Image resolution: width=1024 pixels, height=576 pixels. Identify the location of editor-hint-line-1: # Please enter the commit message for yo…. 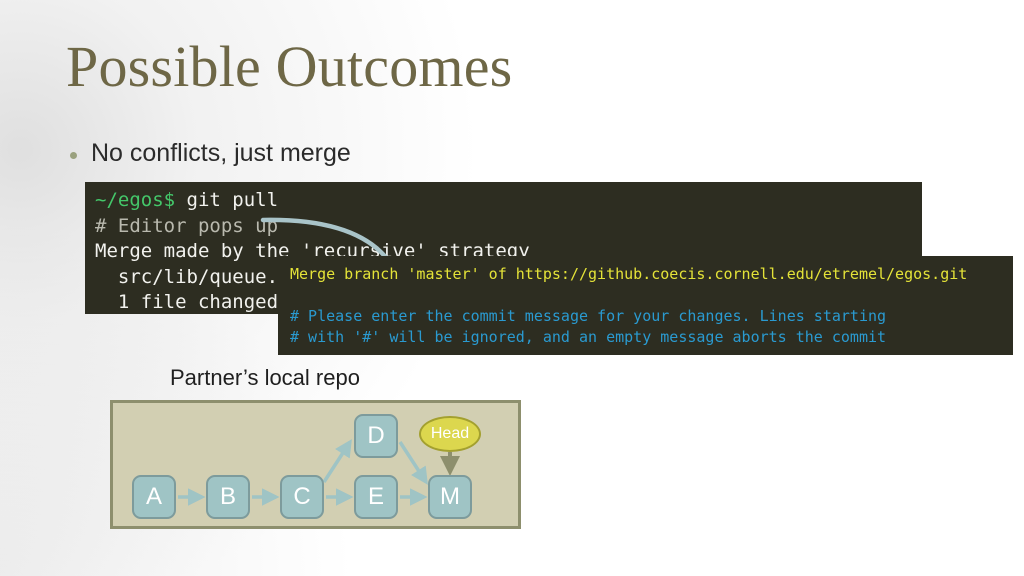
(588, 316).